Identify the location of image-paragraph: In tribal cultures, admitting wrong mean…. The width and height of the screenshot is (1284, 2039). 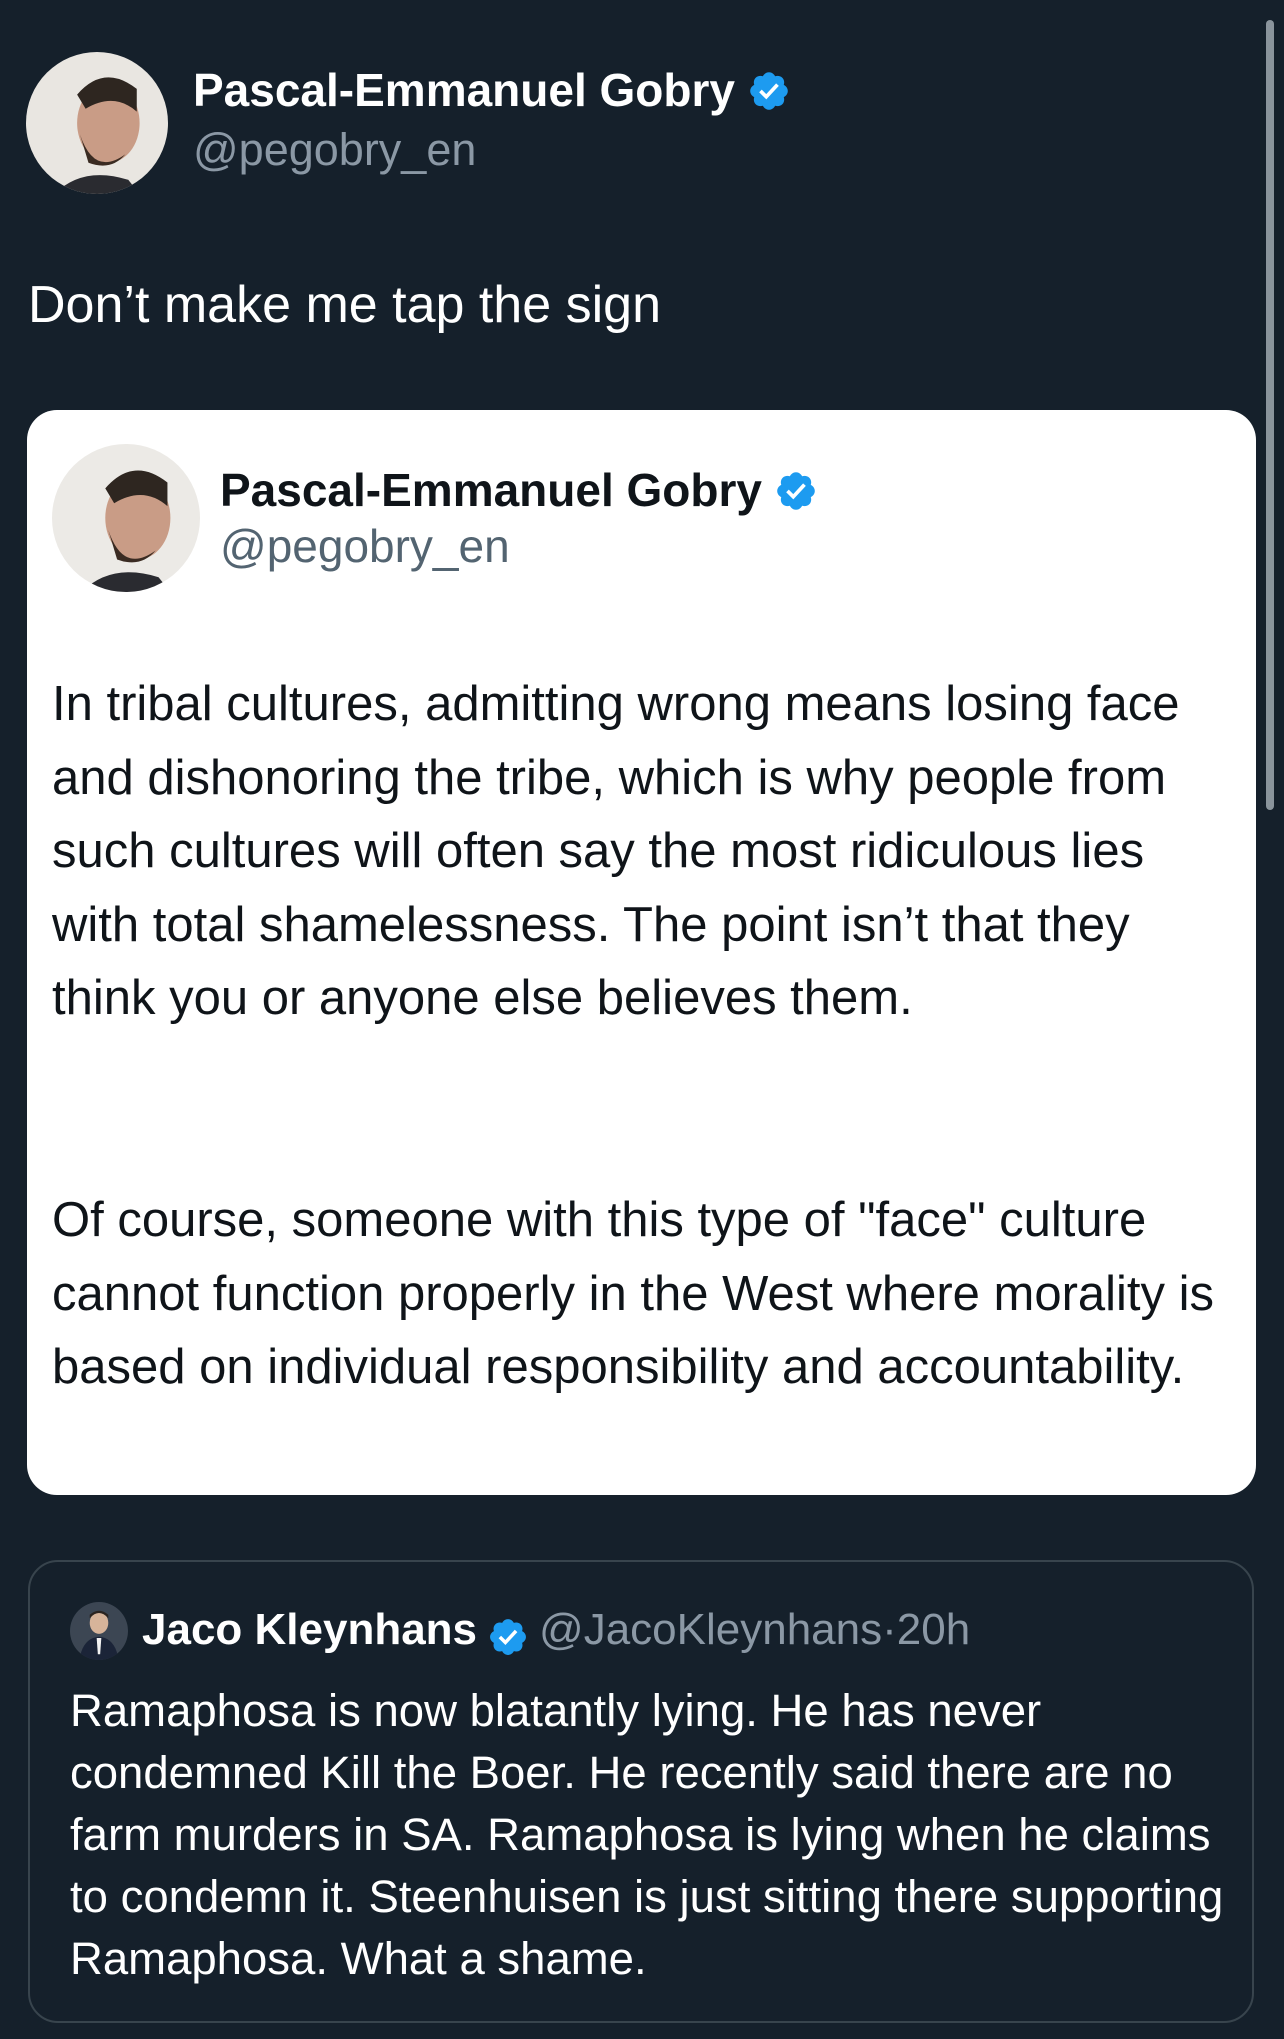
(616, 851).